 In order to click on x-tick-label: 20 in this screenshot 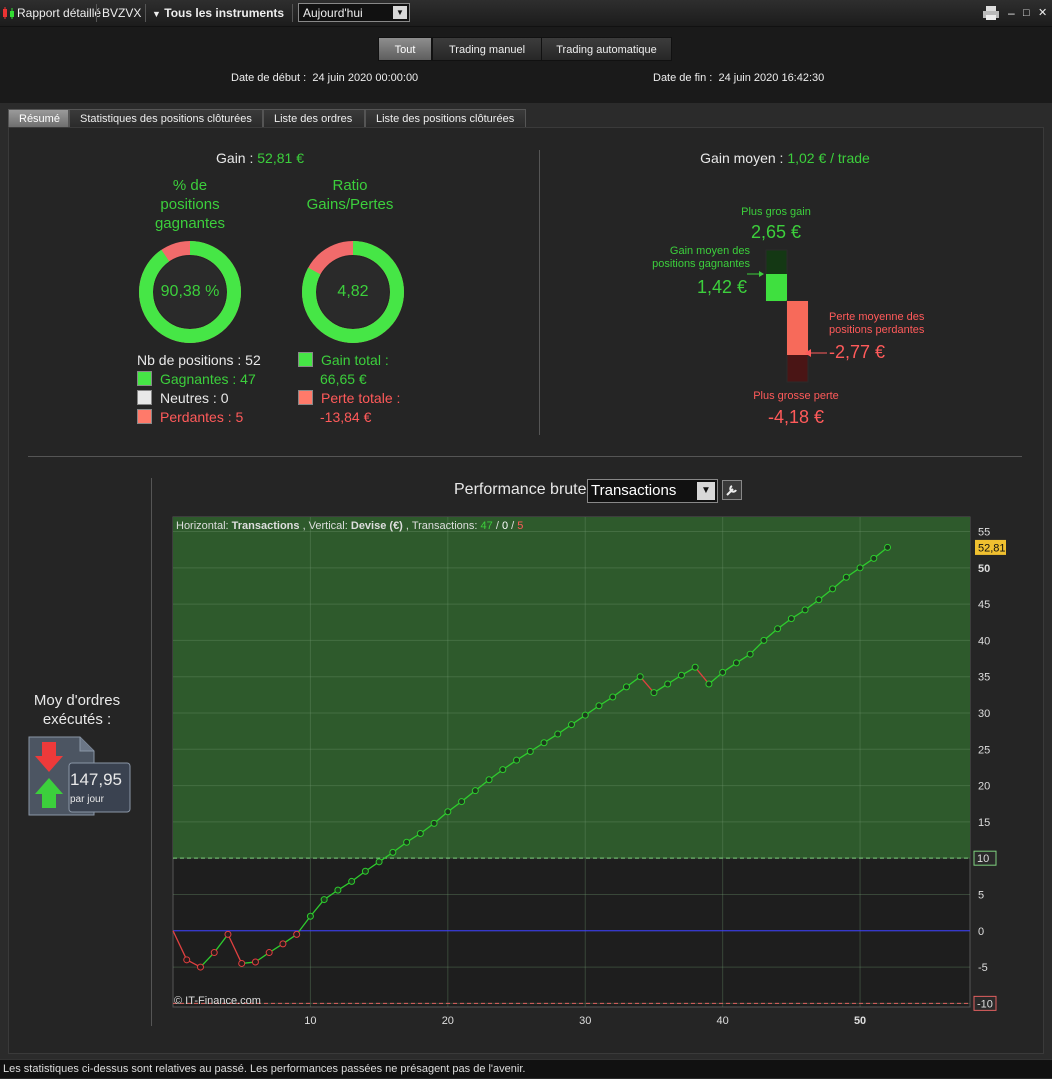, I will do `click(448, 1021)`.